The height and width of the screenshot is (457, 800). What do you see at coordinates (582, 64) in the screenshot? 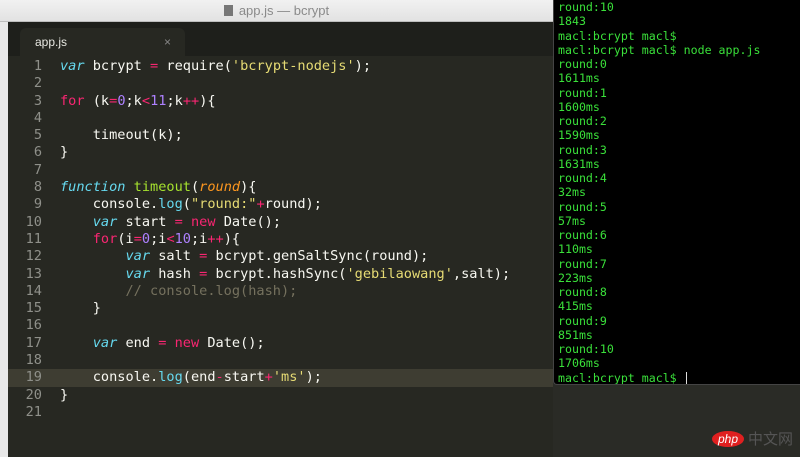
I see `terminal-line: round:0` at bounding box center [582, 64].